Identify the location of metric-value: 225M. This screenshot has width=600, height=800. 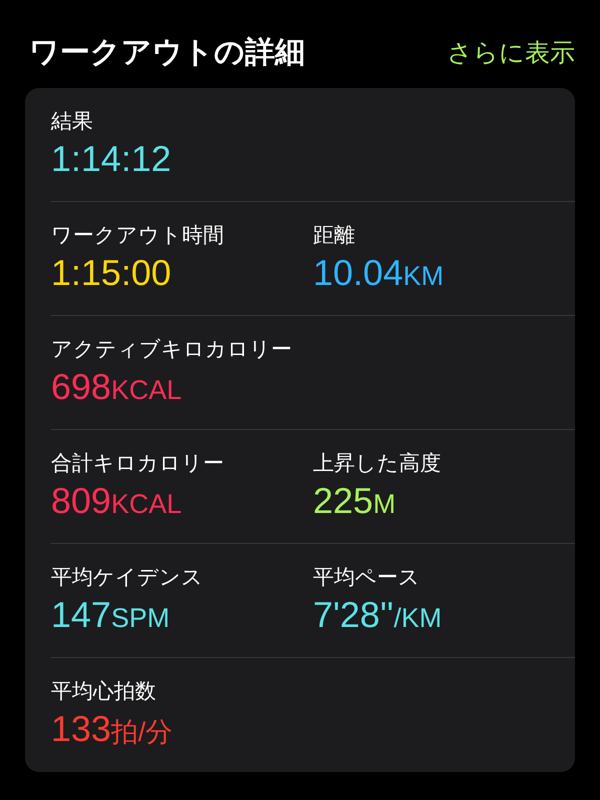
(355, 501).